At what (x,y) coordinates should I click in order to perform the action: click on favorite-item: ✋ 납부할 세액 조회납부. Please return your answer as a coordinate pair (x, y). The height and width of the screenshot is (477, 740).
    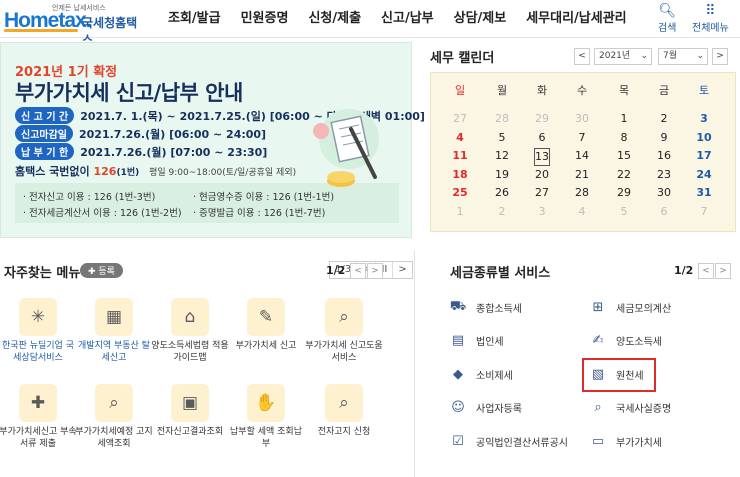
    Looking at the image, I should click on (266, 417).